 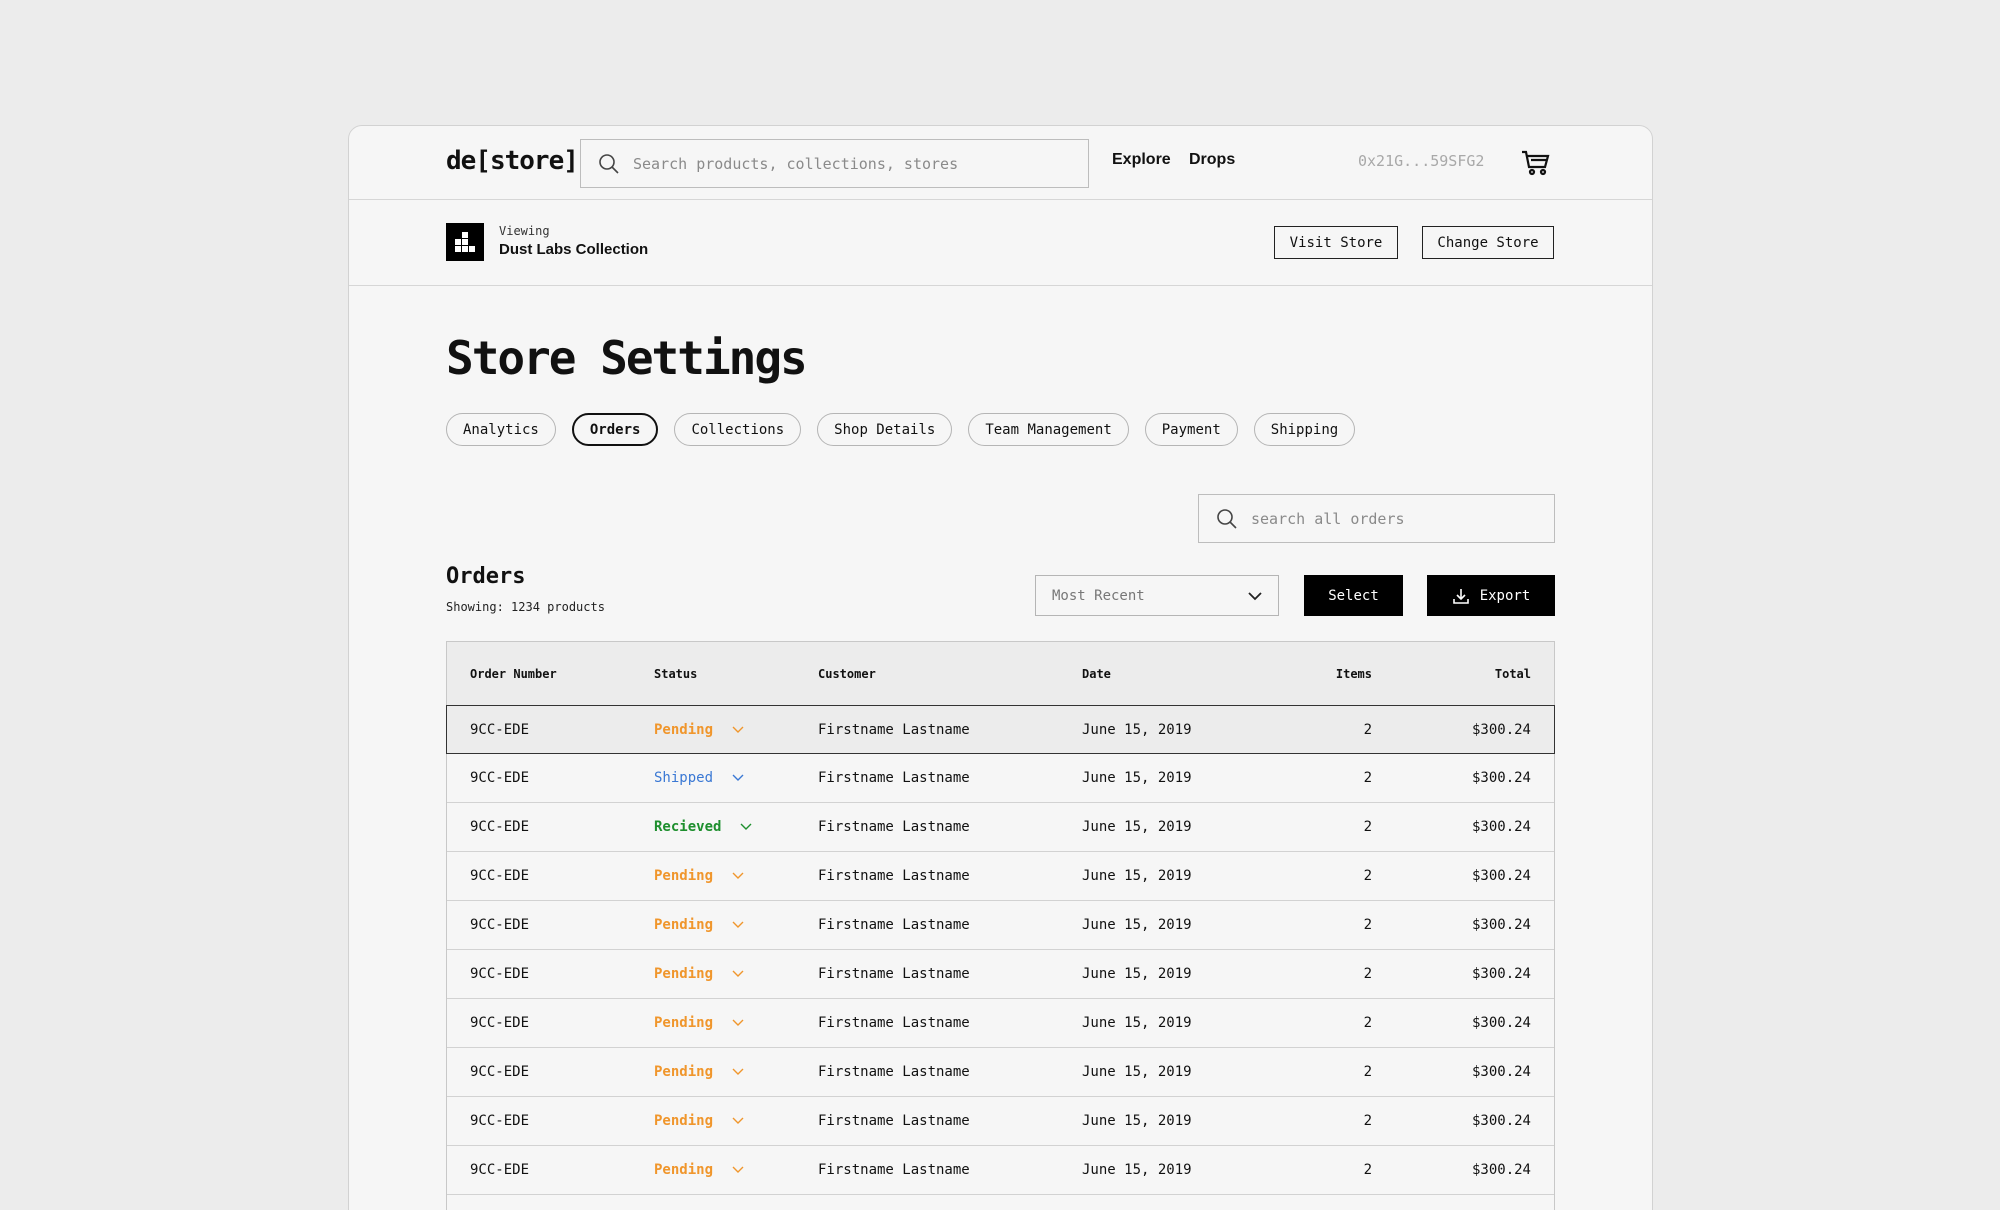 I want to click on status-dropdown: Recieved, so click(x=703, y=827).